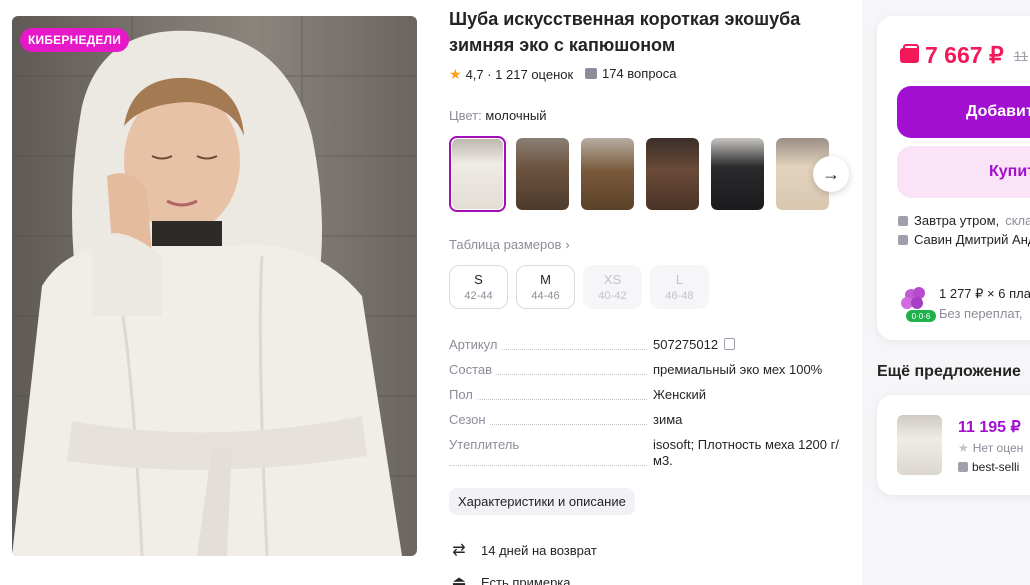 This screenshot has height=585, width=1030. Describe the element at coordinates (505, 244) in the screenshot. I see `size-table-label: Таблица размеров` at that location.